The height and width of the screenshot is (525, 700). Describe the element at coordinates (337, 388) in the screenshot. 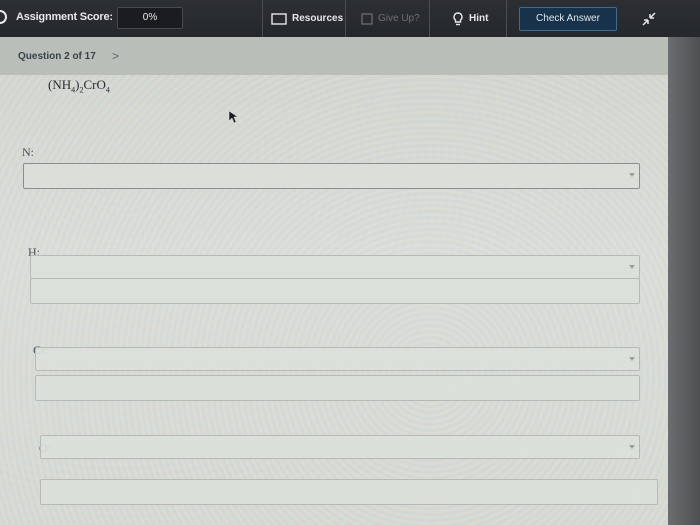

I see `chromium-answer-field` at that location.